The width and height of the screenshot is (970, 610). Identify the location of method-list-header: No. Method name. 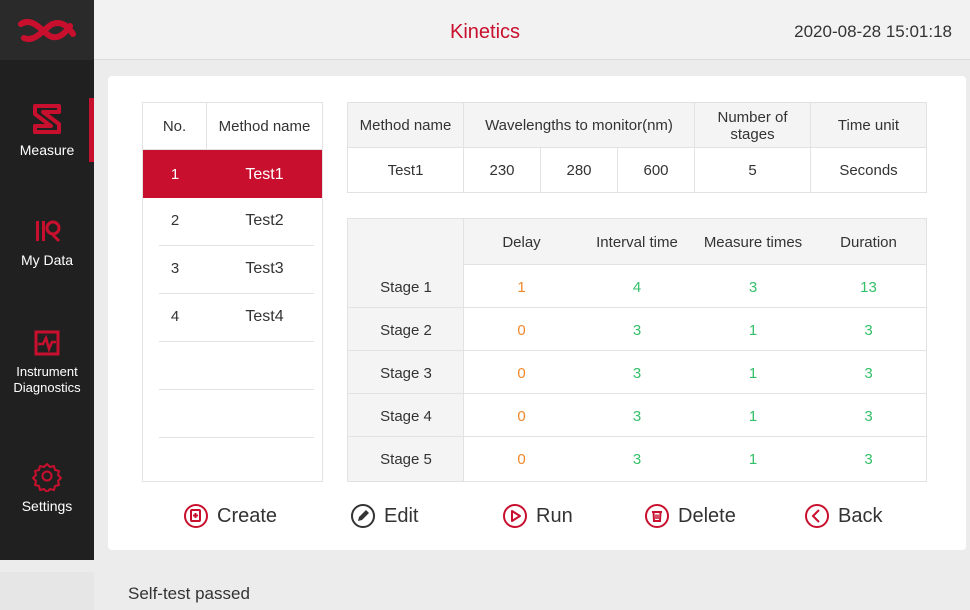
(232, 126).